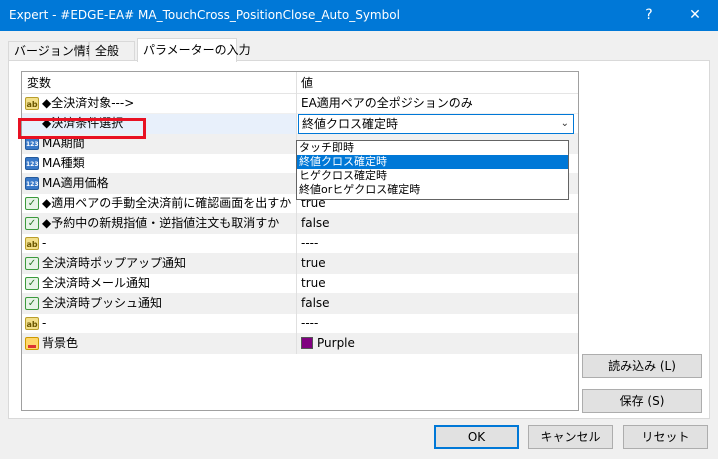 This screenshot has height=459, width=718. I want to click on param-name: MA種類, so click(159, 164).